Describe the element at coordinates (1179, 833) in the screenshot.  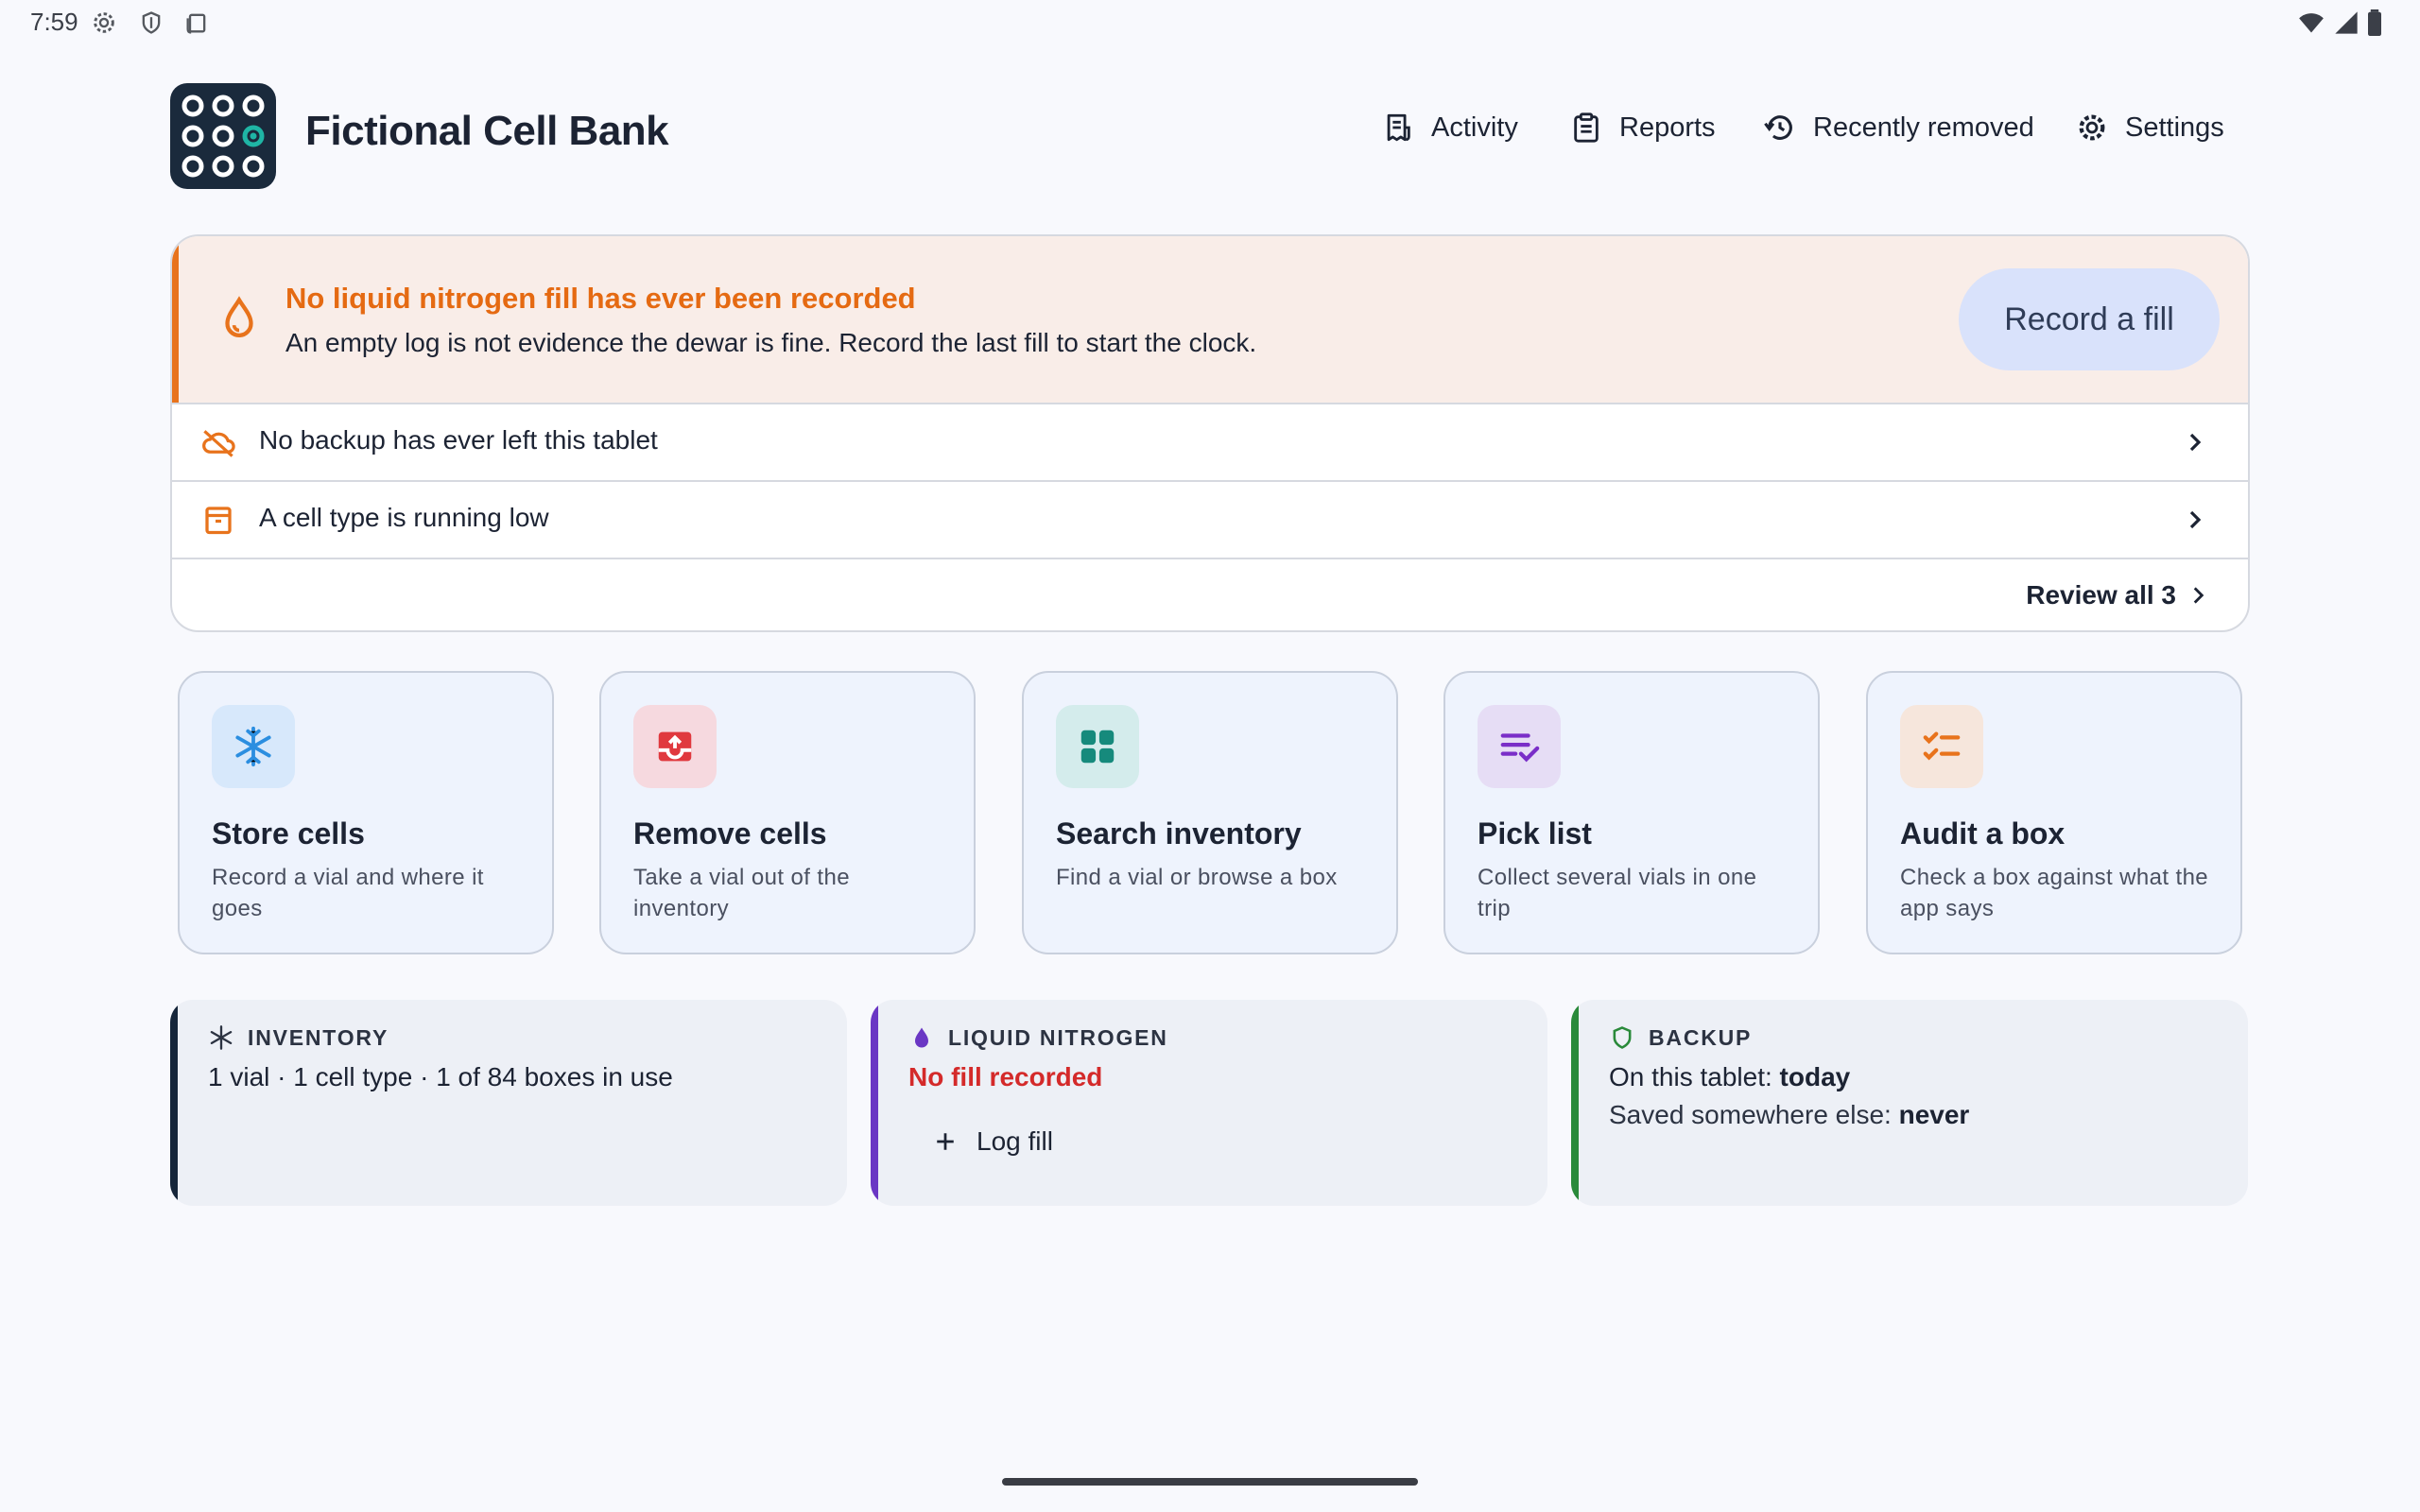
I see `card-title: Search inventory` at that location.